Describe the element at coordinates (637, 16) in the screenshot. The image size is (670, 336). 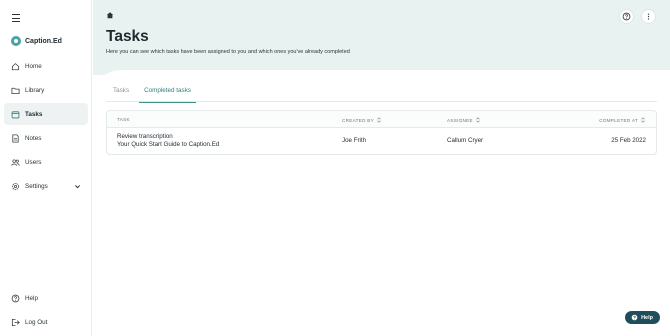
I see `header-actions` at that location.